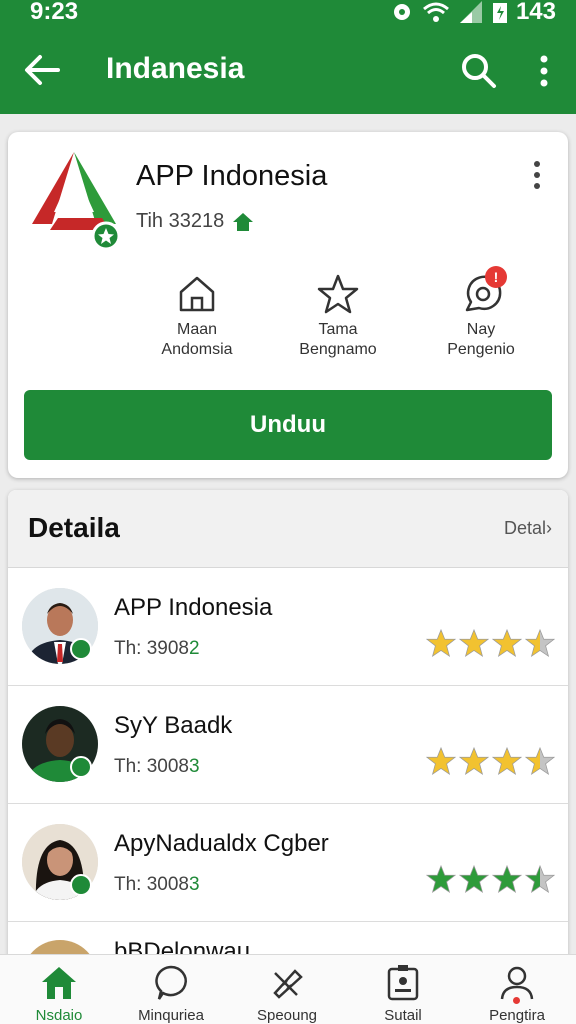 This screenshot has width=576, height=1024. I want to click on action-message-line2: Pengenio, so click(481, 349).